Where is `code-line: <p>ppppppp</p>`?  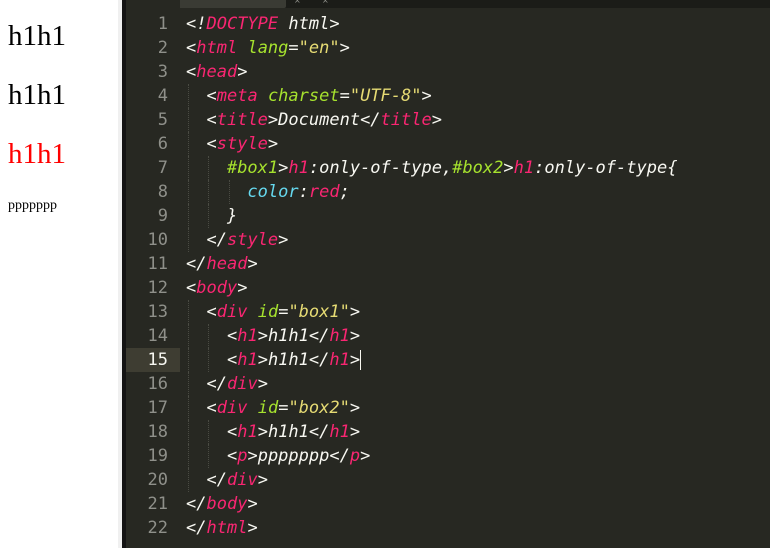
code-line: <p>ppppppp</p> is located at coordinates (278, 456).